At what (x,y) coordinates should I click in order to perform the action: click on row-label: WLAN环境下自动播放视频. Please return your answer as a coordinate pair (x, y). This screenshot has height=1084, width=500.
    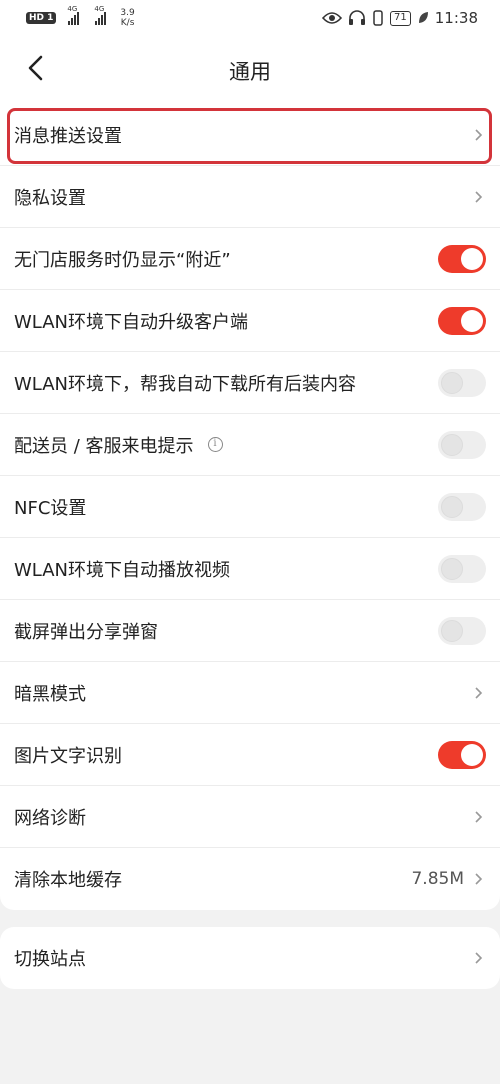
    Looking at the image, I should click on (122, 570).